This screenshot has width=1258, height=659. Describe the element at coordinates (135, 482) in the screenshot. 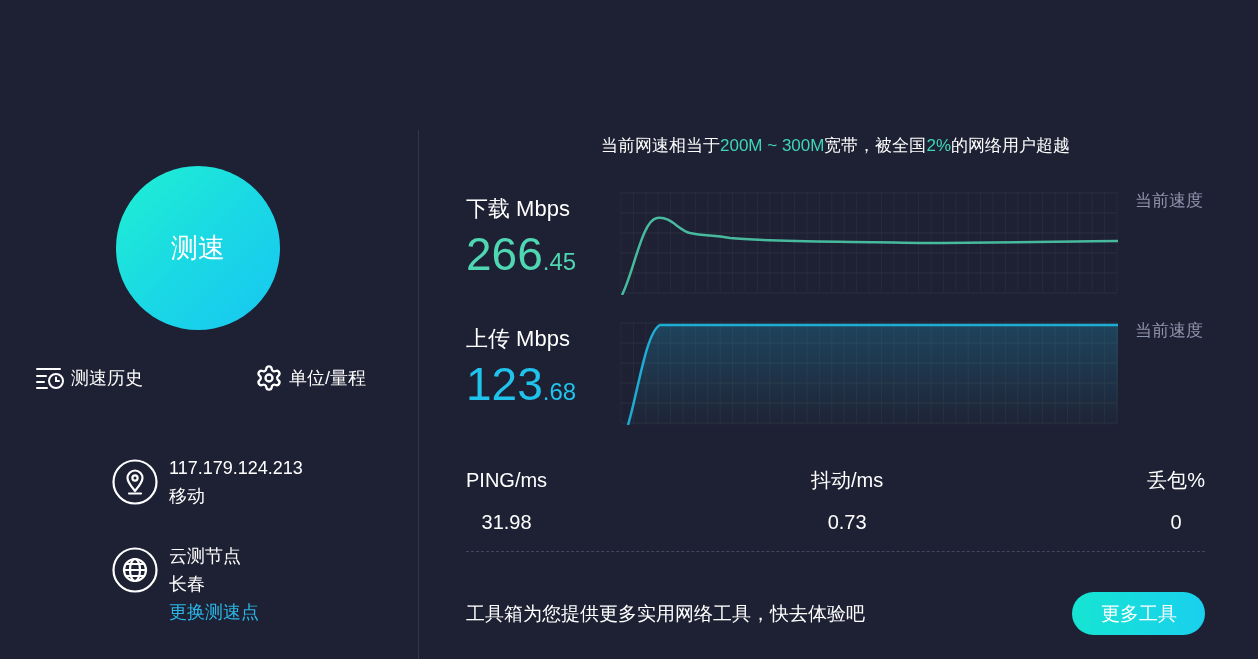

I see `location-pin-icon` at that location.